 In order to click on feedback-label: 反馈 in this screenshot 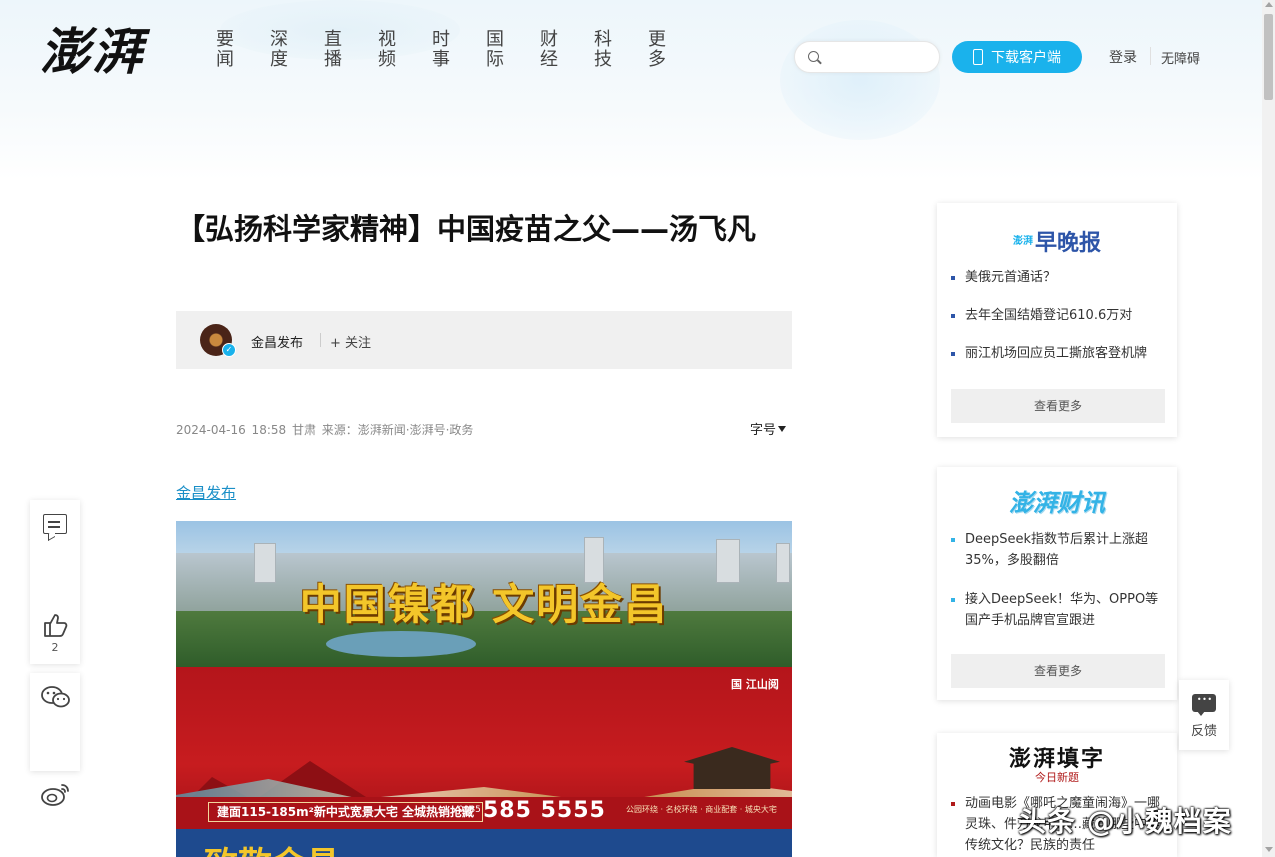, I will do `click(1203, 731)`.